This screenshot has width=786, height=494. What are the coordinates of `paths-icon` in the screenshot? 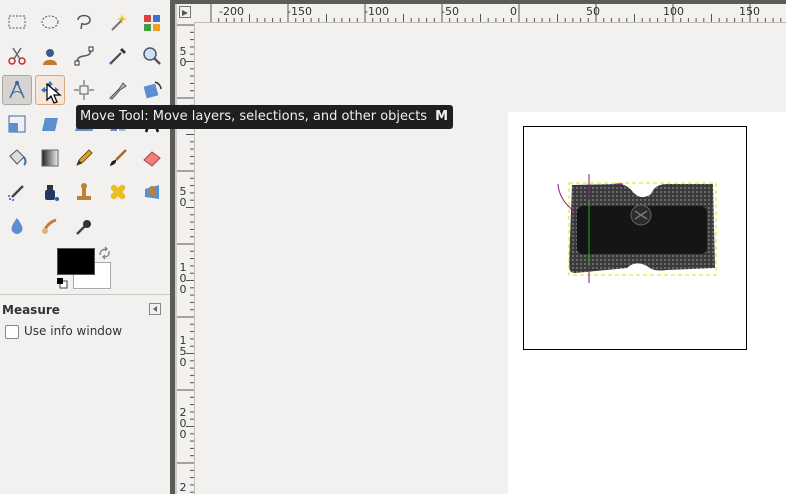 It's located at (84, 56).